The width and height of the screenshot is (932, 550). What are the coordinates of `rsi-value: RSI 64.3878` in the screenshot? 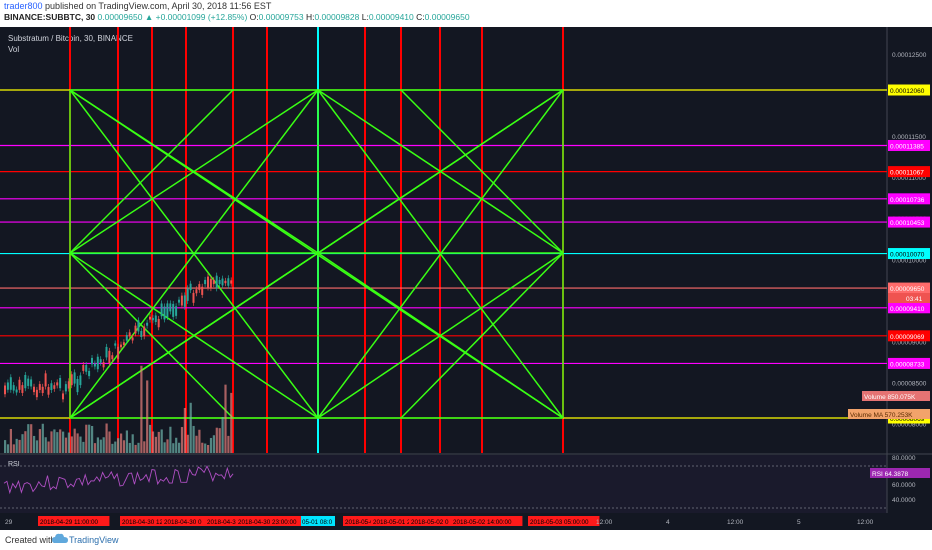 It's located at (890, 474).